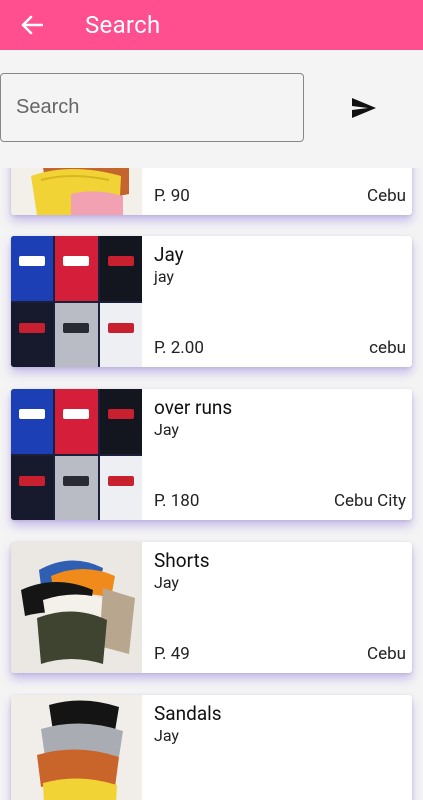 Image resolution: width=423 pixels, height=800 pixels. What do you see at coordinates (164, 276) in the screenshot?
I see `product-seller: jay` at bounding box center [164, 276].